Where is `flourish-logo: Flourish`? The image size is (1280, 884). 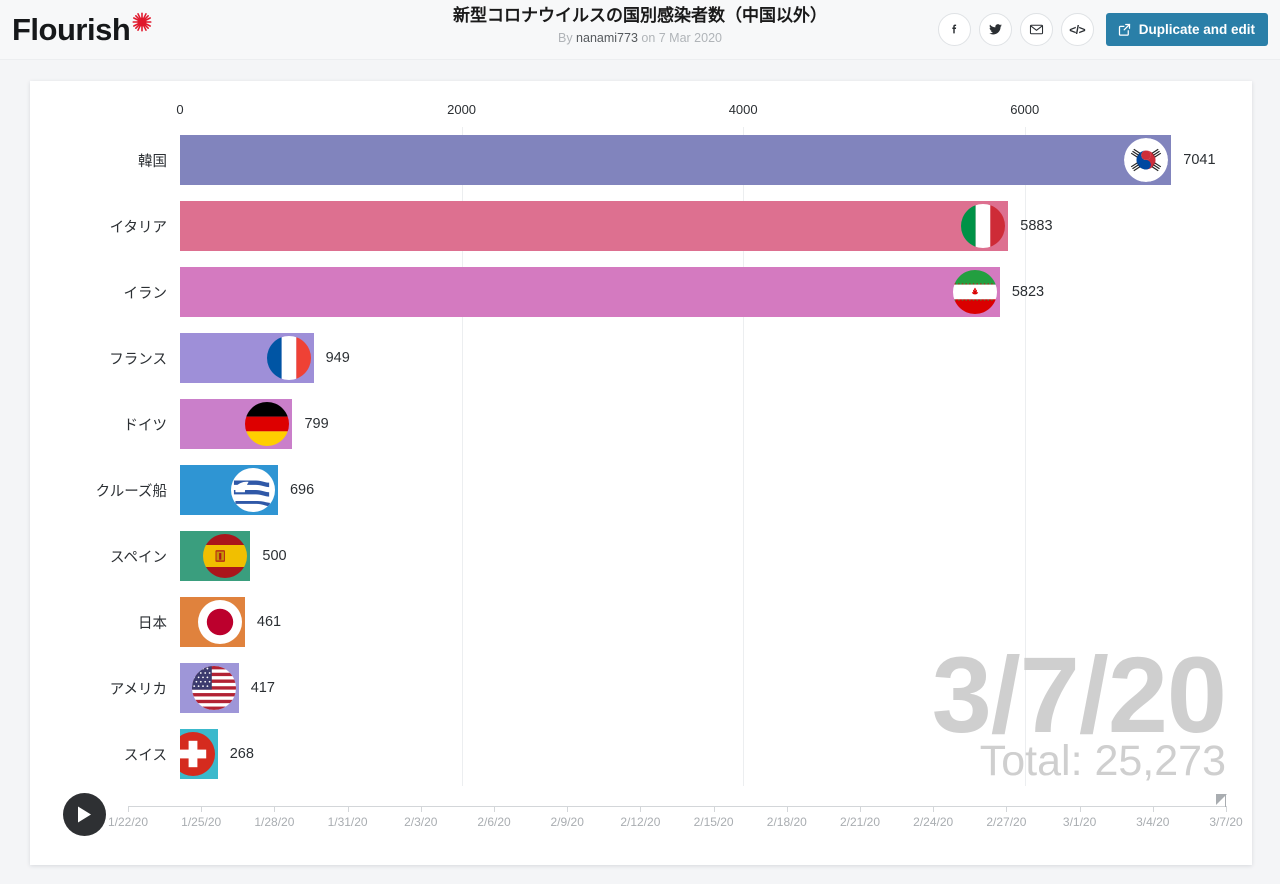 flourish-logo: Flourish is located at coordinates (71, 30).